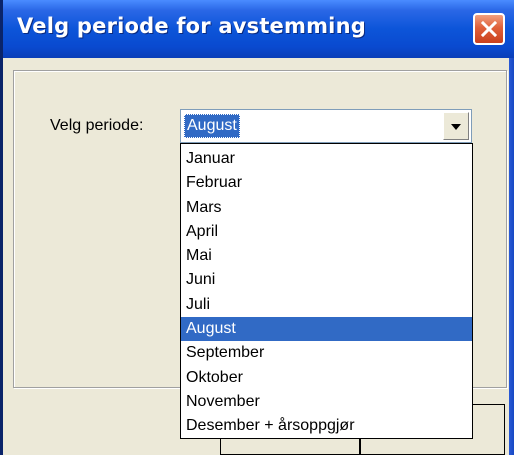 The width and height of the screenshot is (514, 455). I want to click on dropdown-option: Januar, so click(326, 159).